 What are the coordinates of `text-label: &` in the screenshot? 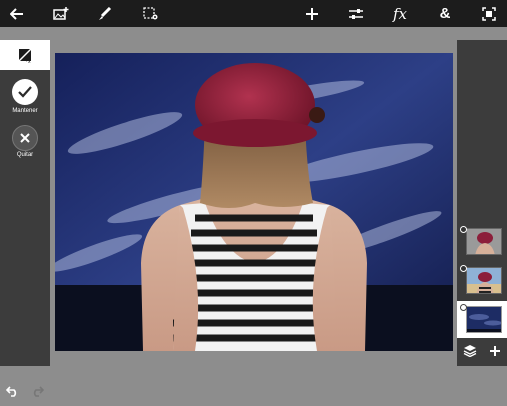 It's located at (445, 13).